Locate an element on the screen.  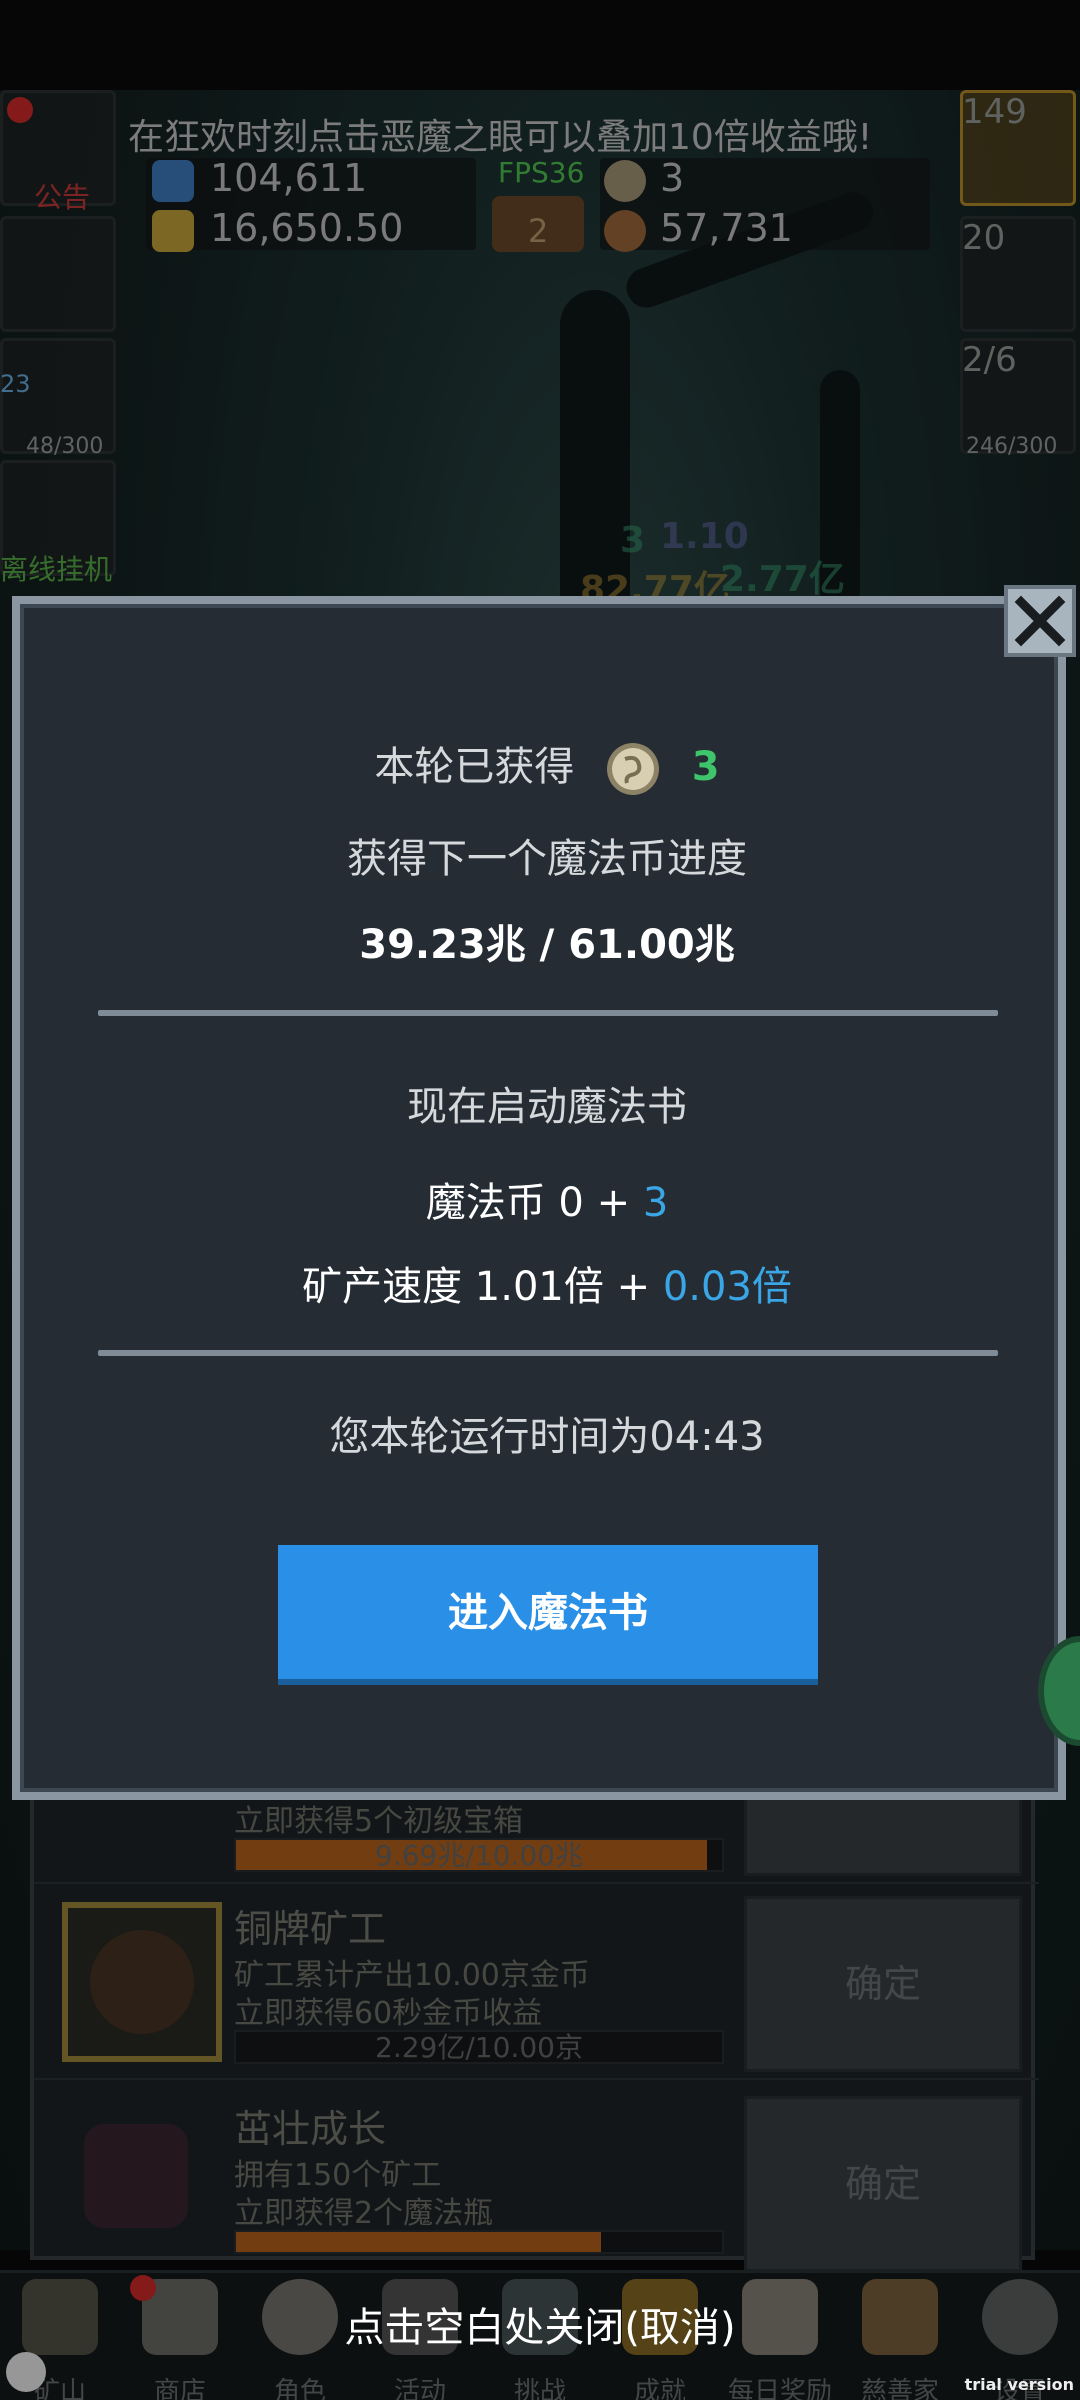
mine-speed-label: 矿产速度 1.01倍 + is located at coordinates (482, 1287).